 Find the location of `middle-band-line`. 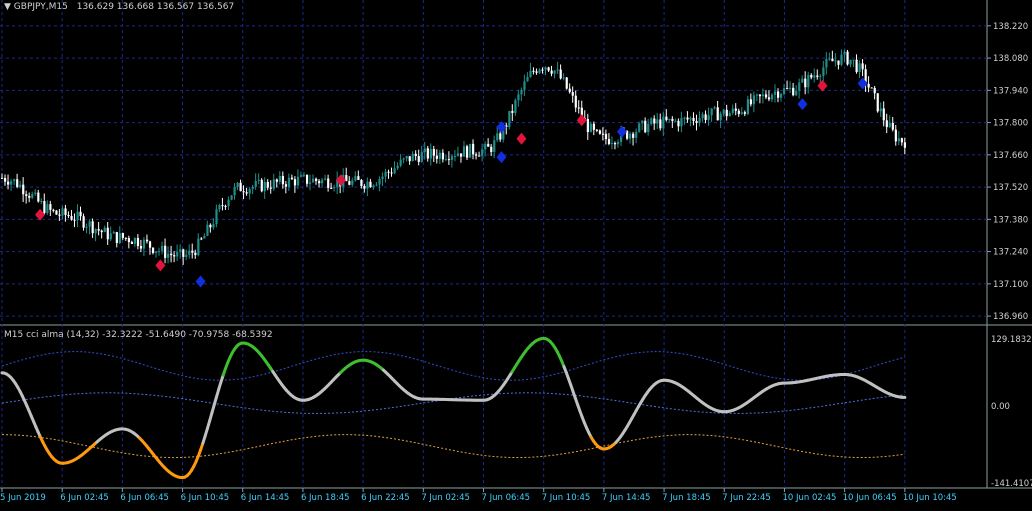

middle-band-line is located at coordinates (453, 403).